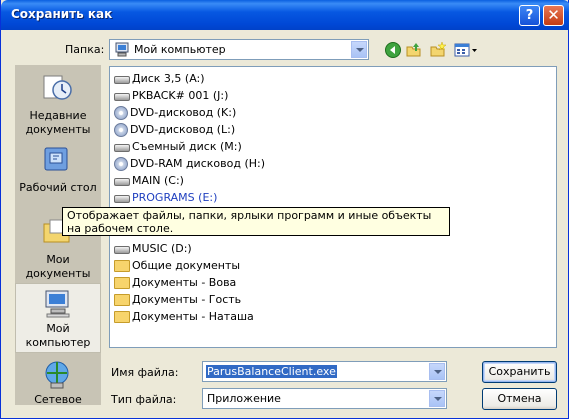 The width and height of the screenshot is (569, 419). I want to click on place-network: Сетевое, so click(58, 380).